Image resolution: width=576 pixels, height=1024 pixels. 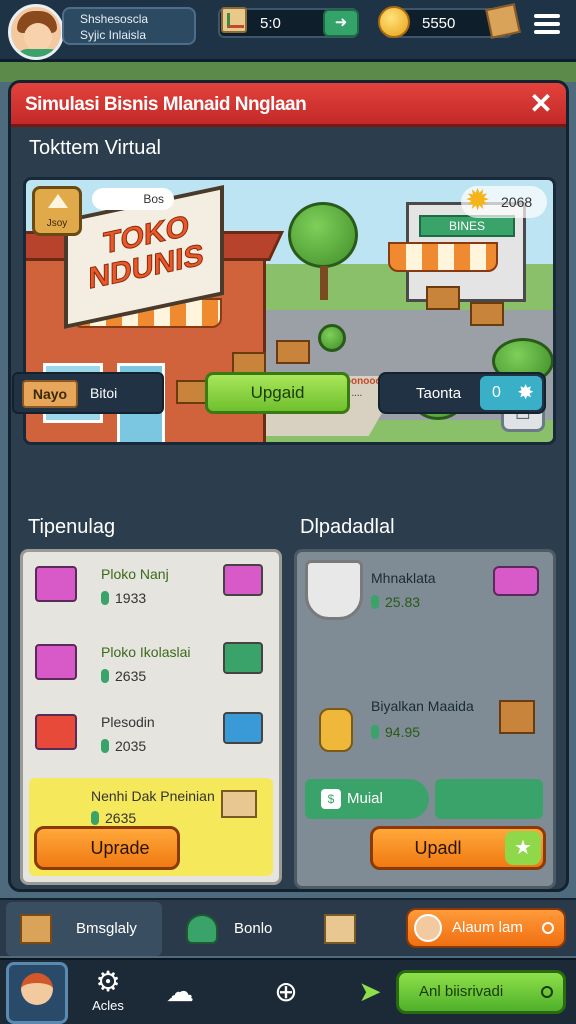 What do you see at coordinates (123, 746) in the screenshot?
I see `item-price: 2035` at bounding box center [123, 746].